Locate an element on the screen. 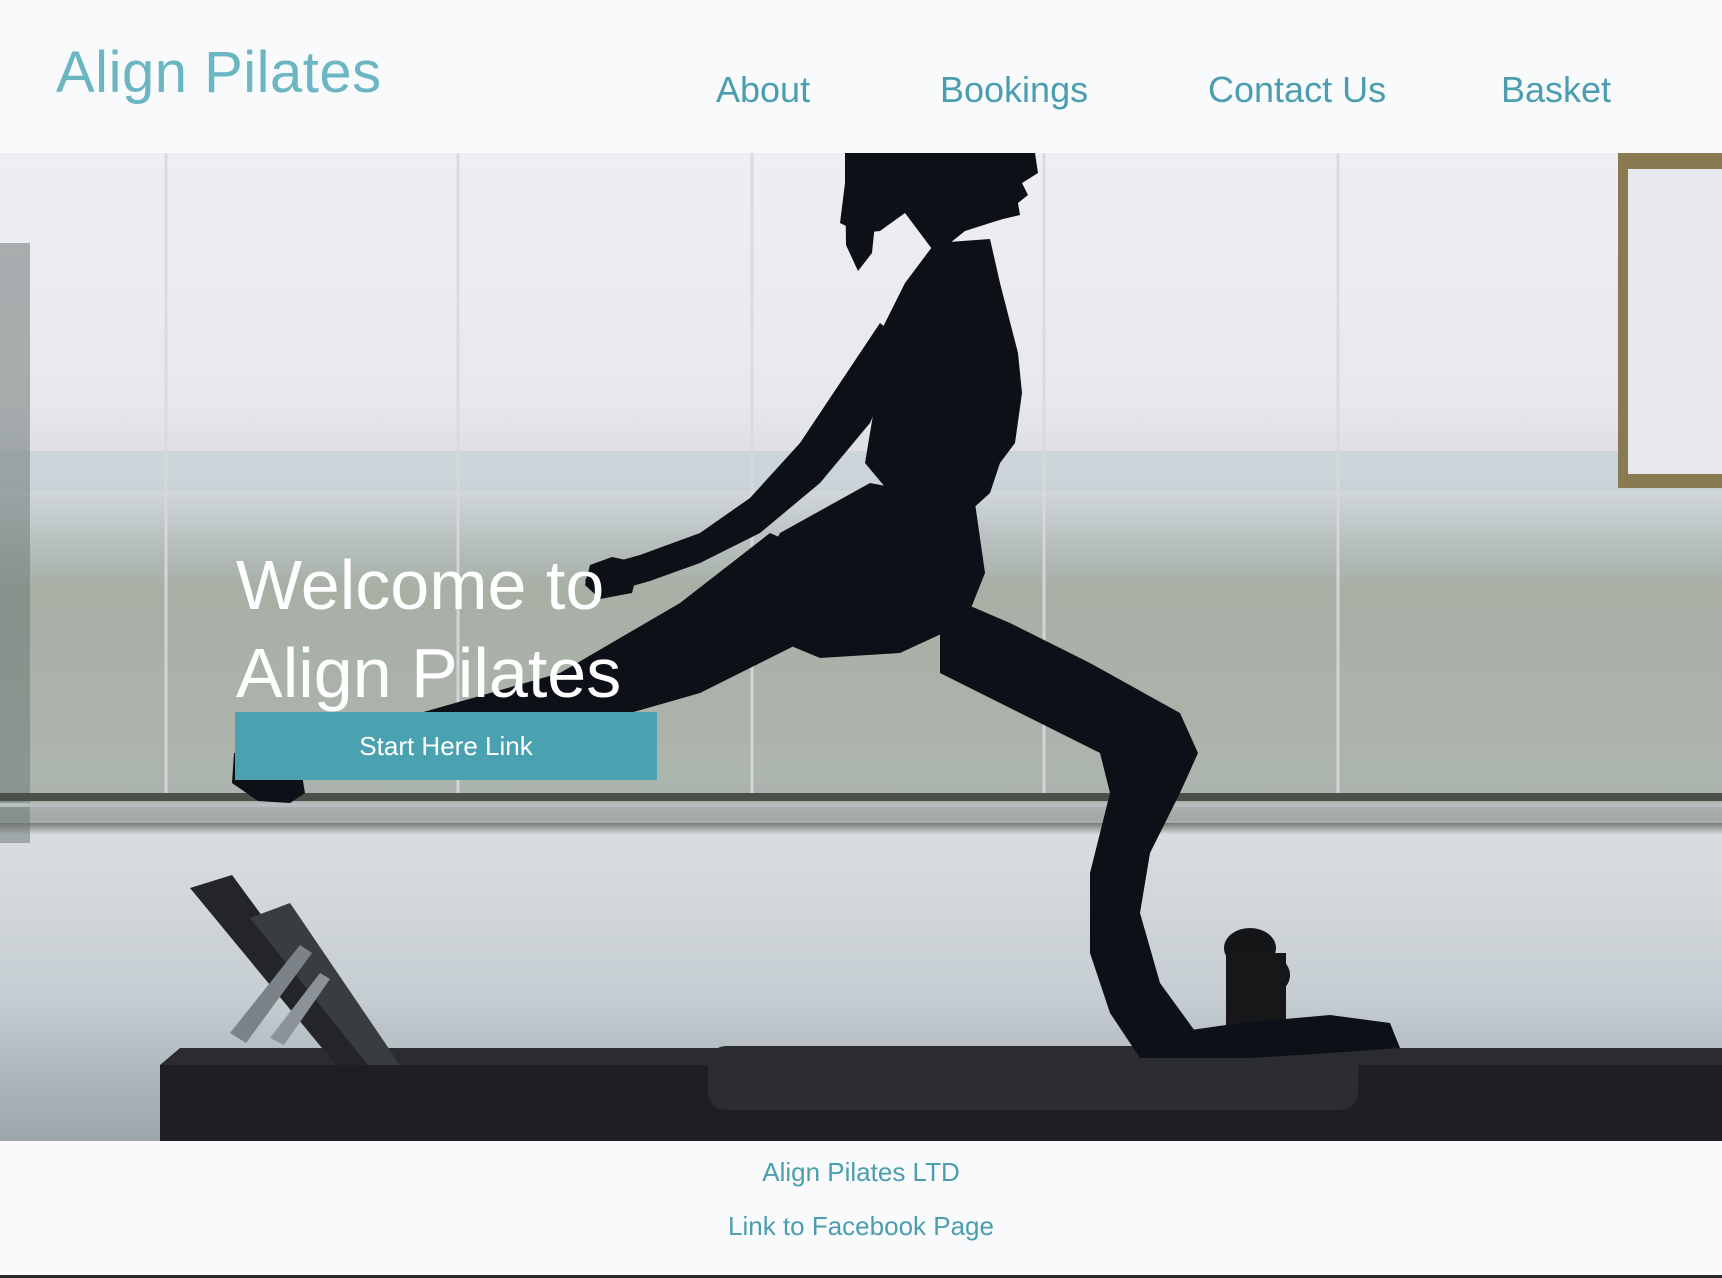  nav-link-basket: Basket is located at coordinates (1556, 90).